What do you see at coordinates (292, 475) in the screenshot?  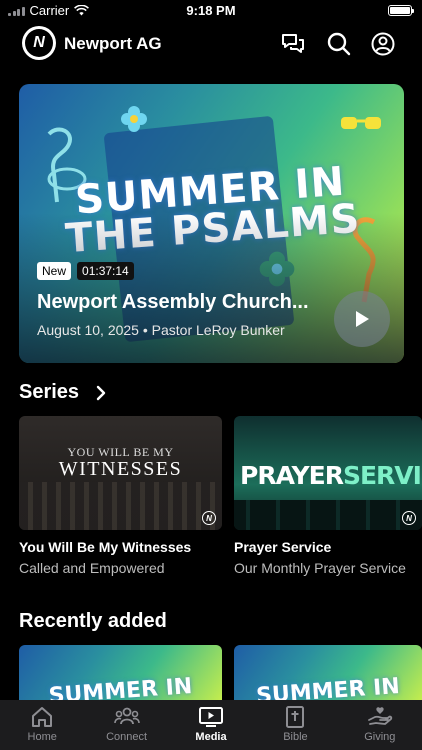 I see `series-art-text-a: PRAYER` at bounding box center [292, 475].